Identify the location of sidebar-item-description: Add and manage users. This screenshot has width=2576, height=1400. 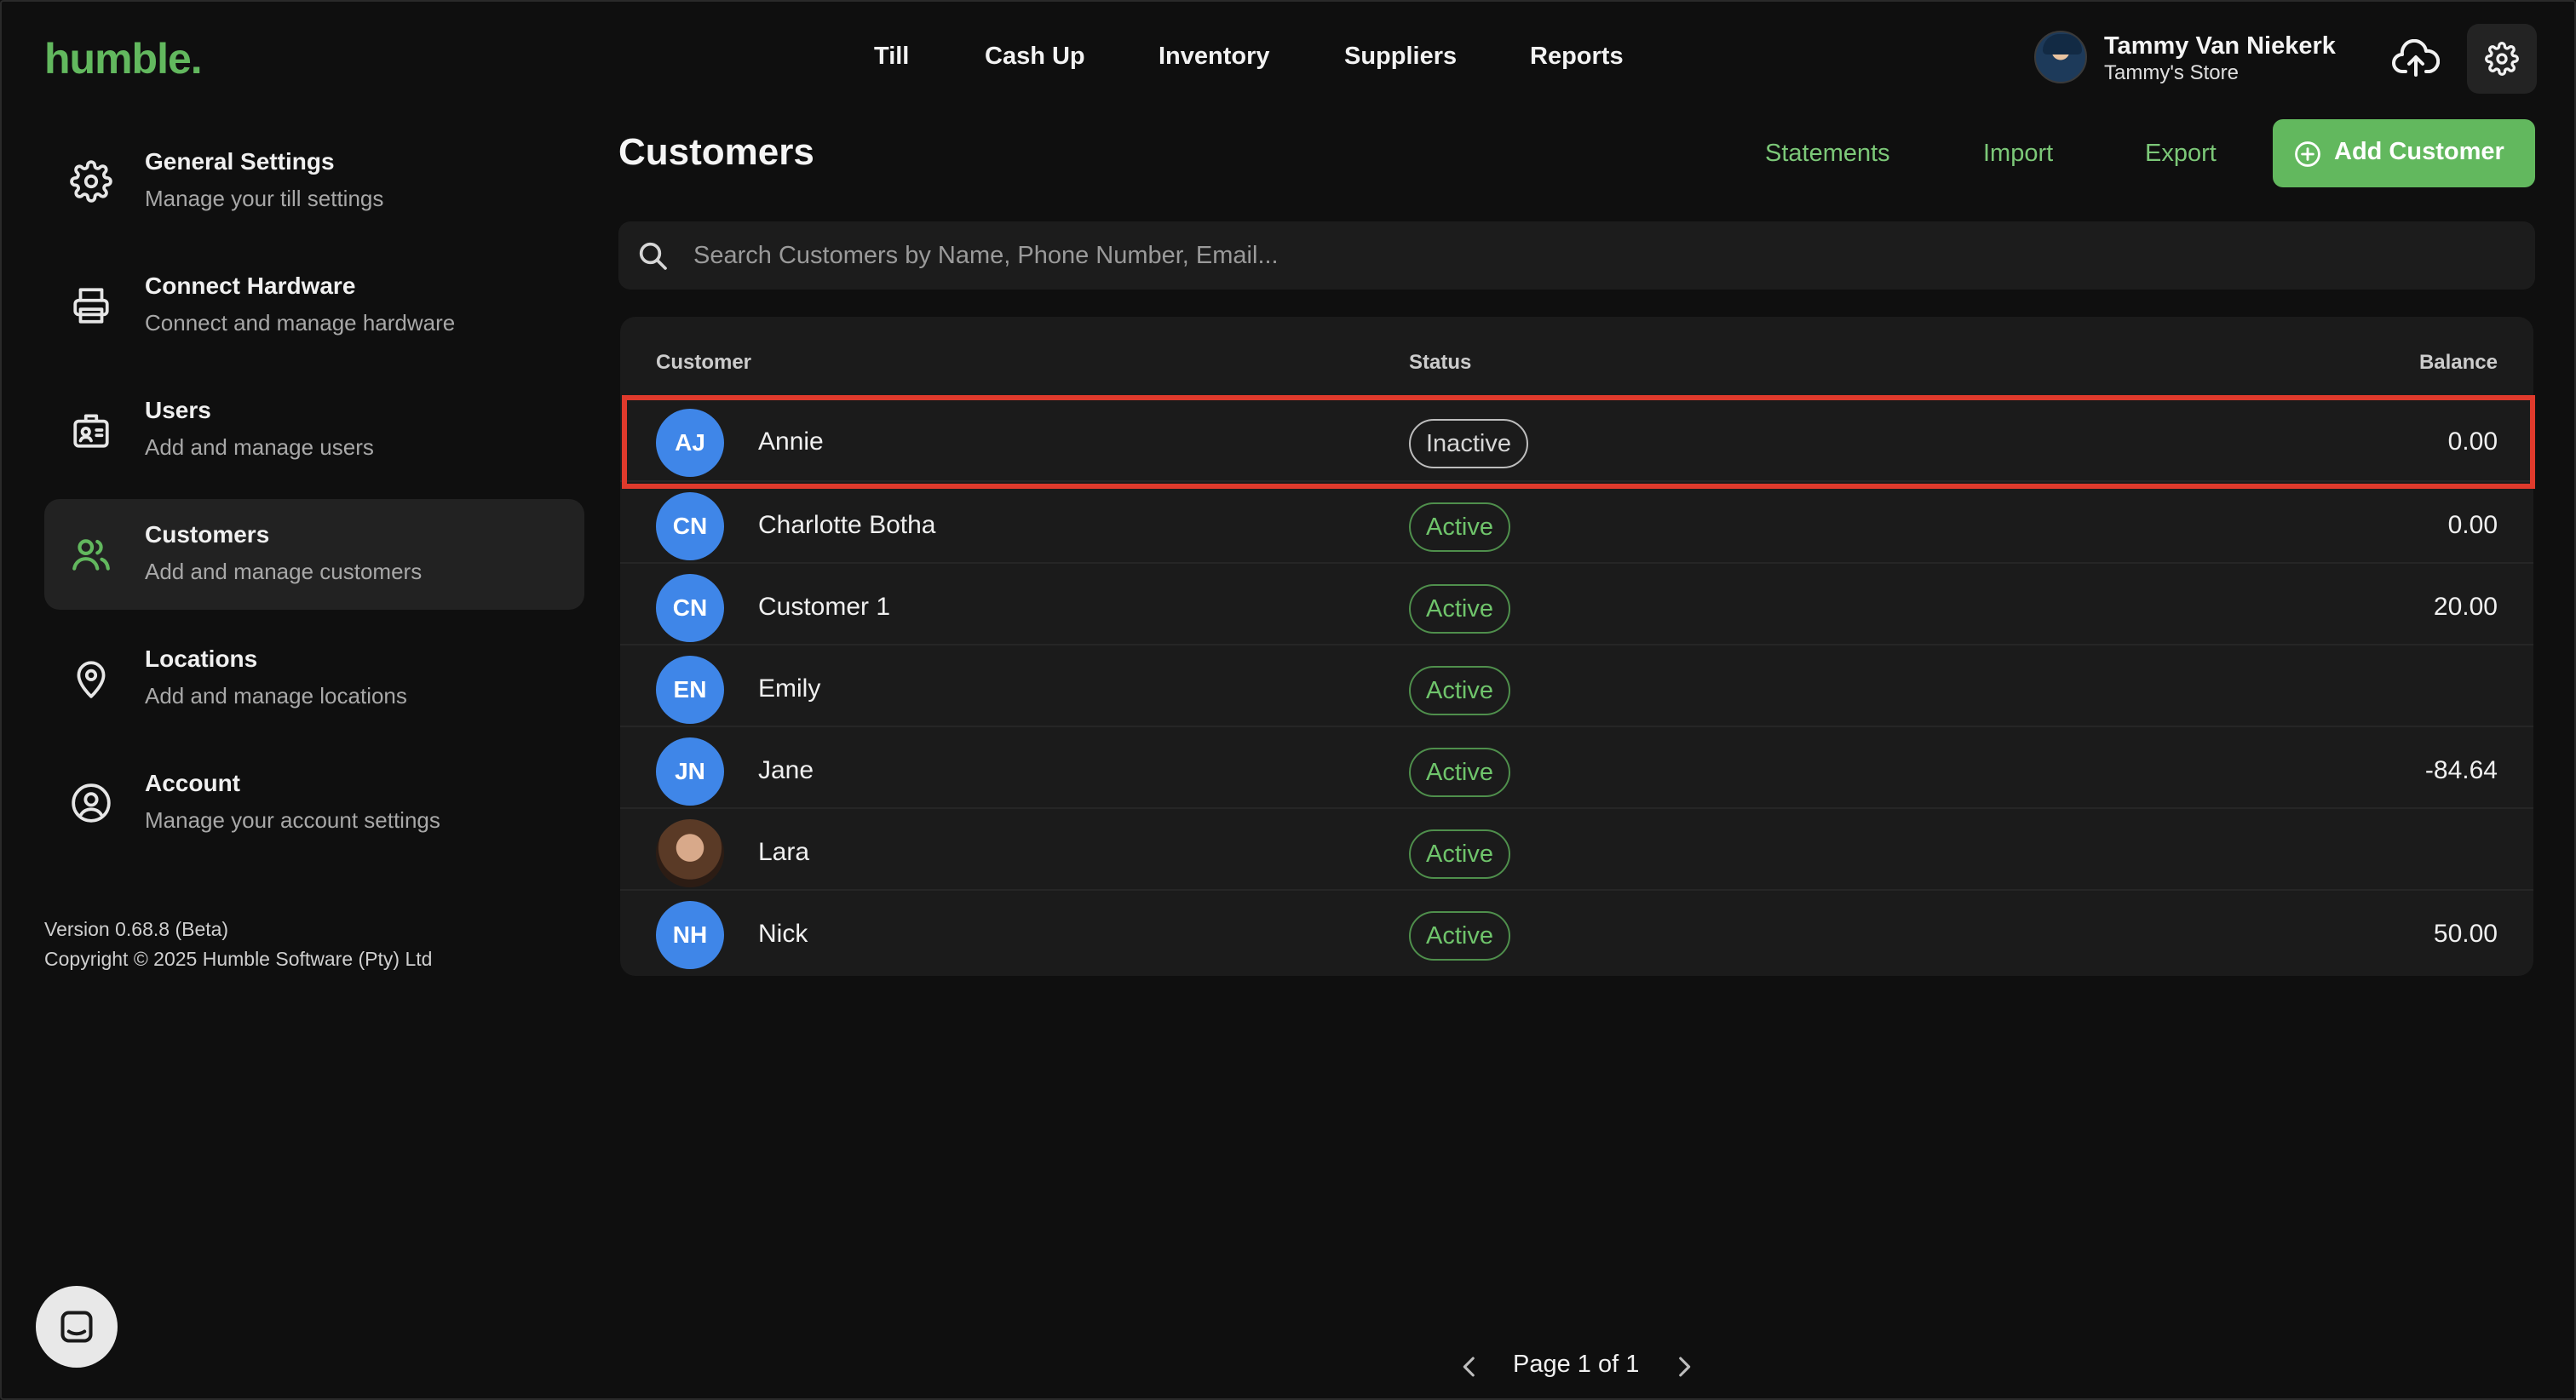
(260, 447).